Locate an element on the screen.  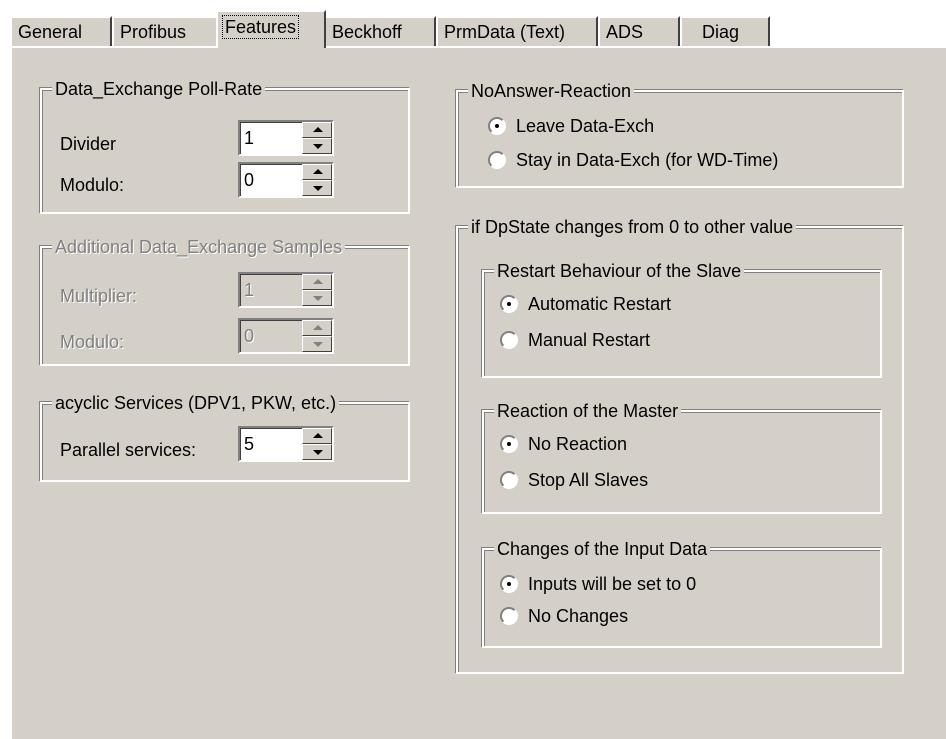
tab-label: ADS is located at coordinates (625, 32).